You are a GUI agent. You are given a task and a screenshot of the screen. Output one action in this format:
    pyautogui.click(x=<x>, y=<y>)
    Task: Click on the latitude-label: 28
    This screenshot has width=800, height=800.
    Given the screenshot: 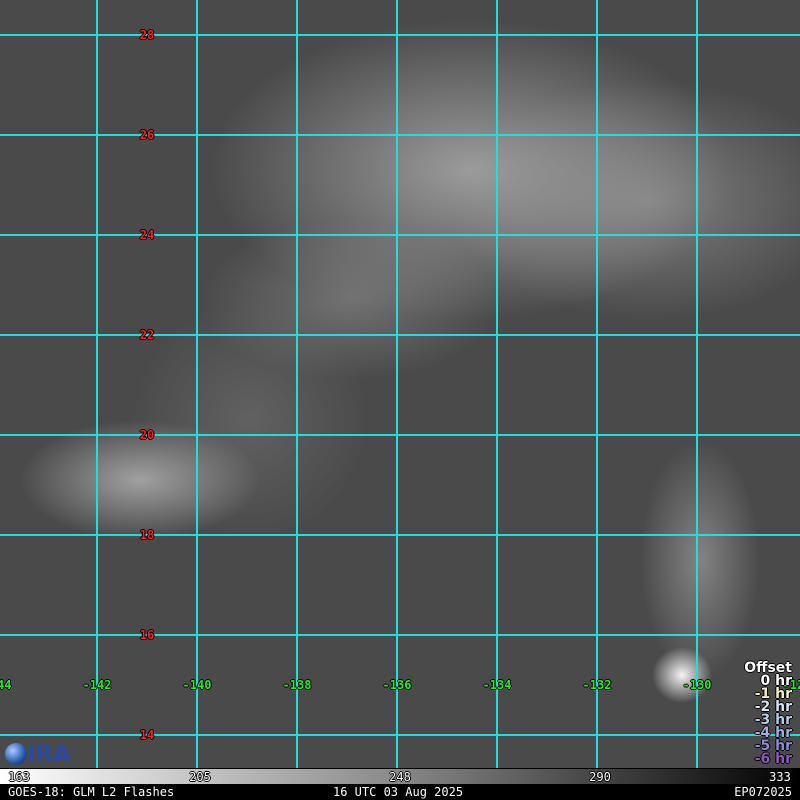 What is the action you would take?
    pyautogui.click(x=147, y=35)
    